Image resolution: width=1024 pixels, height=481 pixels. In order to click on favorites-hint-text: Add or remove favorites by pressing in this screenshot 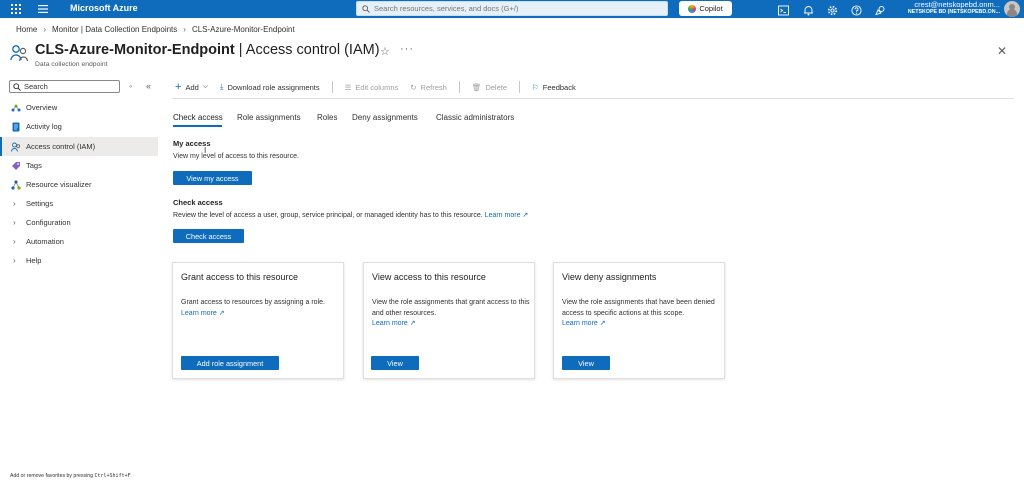, I will do `click(52, 476)`.